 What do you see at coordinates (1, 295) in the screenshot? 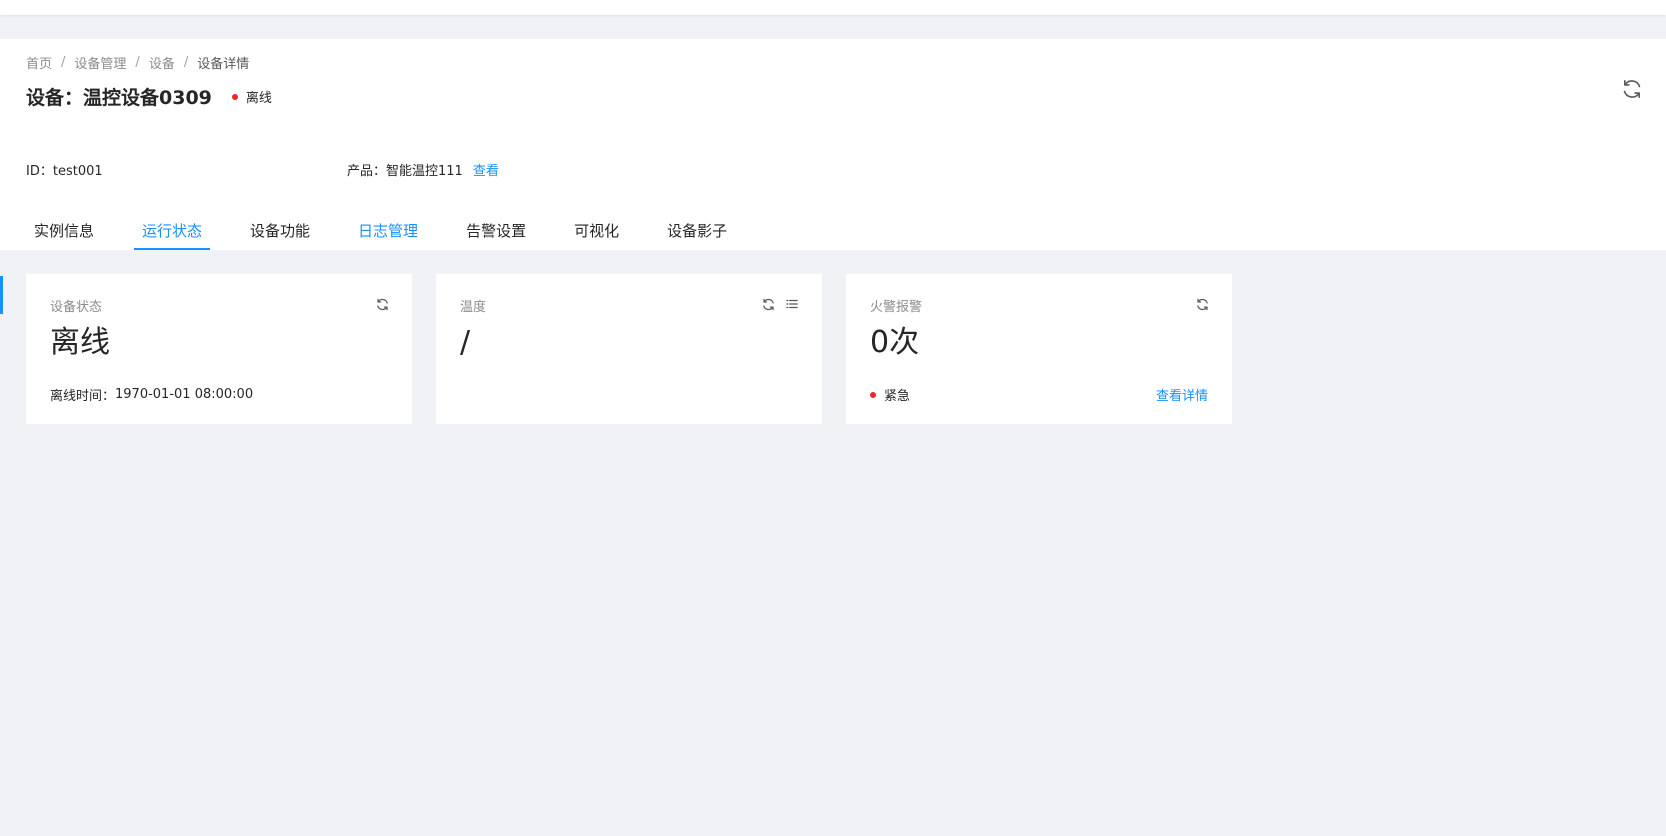
I see `sidebar-active-indicator` at bounding box center [1, 295].